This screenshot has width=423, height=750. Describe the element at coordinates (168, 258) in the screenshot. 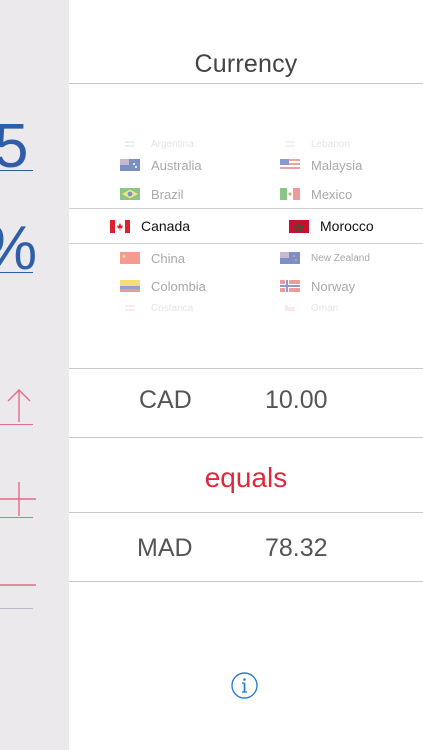

I see `picker-left-label: China` at that location.